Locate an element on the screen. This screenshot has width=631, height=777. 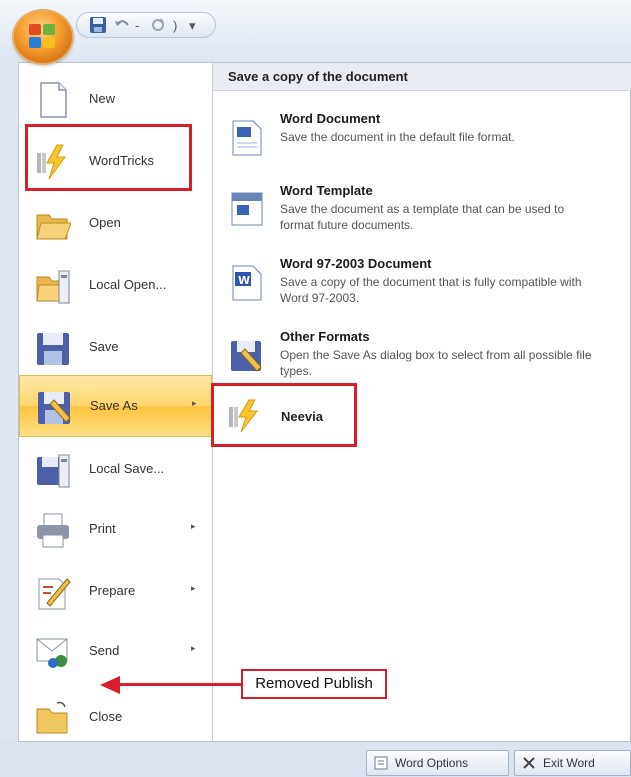
open-folder-icon is located at coordinates (53, 224).